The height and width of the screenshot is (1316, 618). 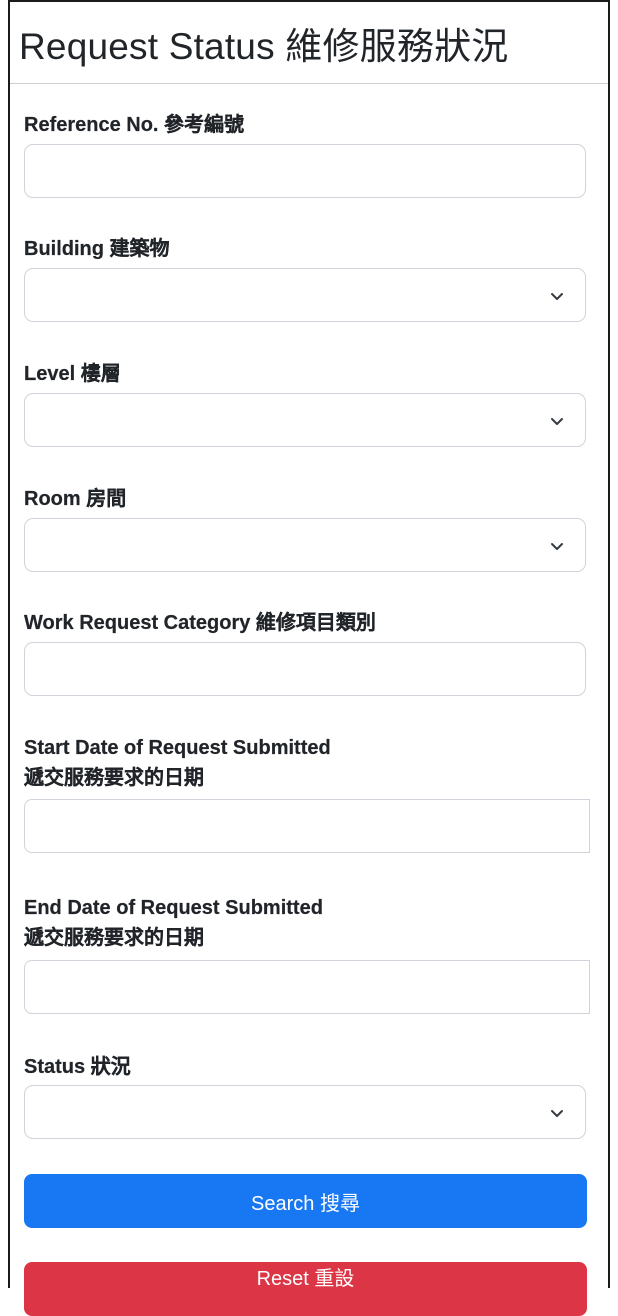 What do you see at coordinates (173, 908) in the screenshot?
I see `end-date-label-en: End Date of Request Submitted` at bounding box center [173, 908].